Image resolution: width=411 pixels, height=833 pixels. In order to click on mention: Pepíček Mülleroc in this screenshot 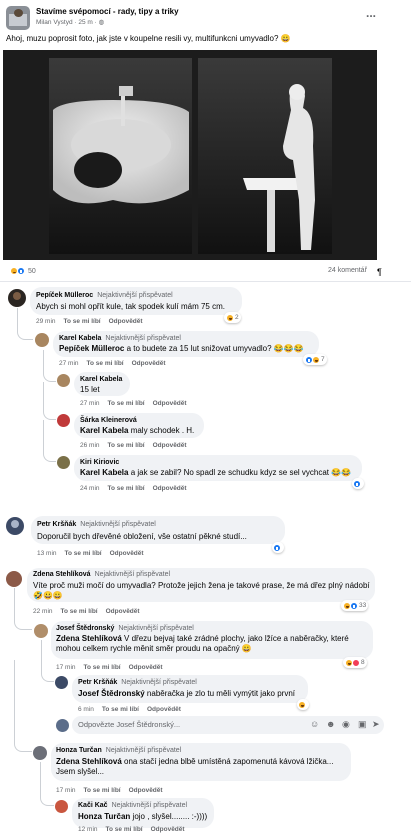, I will do `click(91, 348)`.